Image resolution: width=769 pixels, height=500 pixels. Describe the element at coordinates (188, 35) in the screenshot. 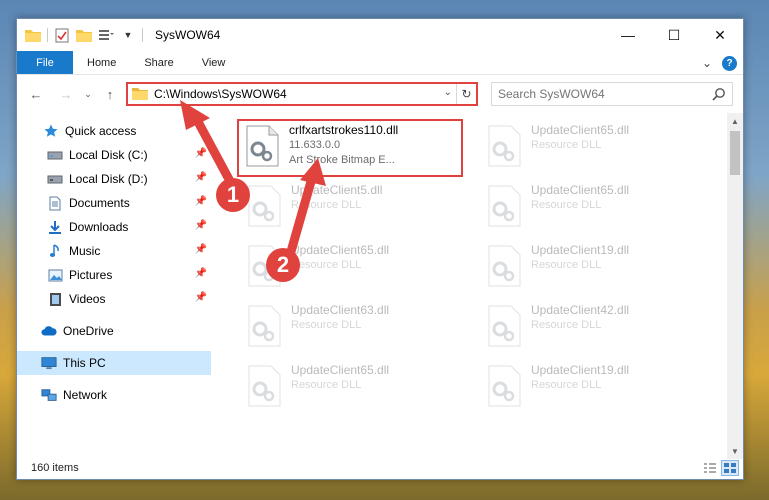

I see `window-title: SysWOW64` at that location.